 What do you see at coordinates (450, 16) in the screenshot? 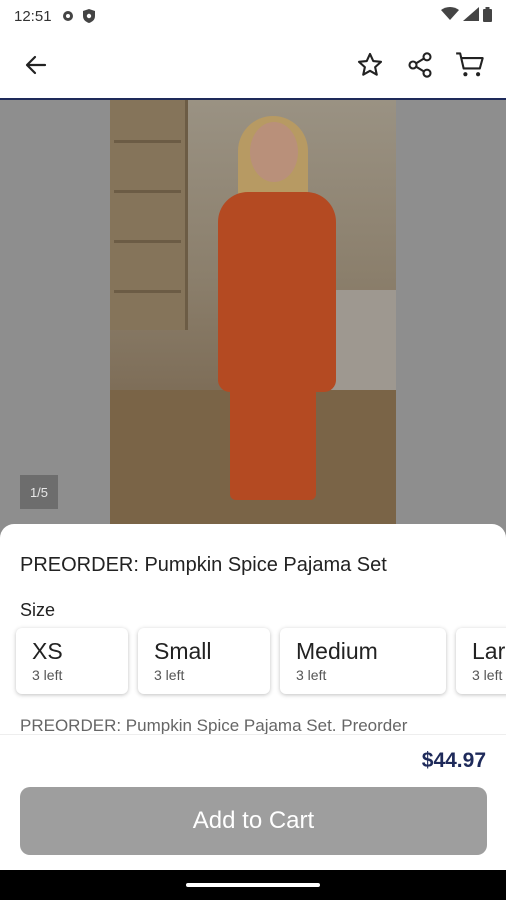
I see `wifi-icon` at bounding box center [450, 16].